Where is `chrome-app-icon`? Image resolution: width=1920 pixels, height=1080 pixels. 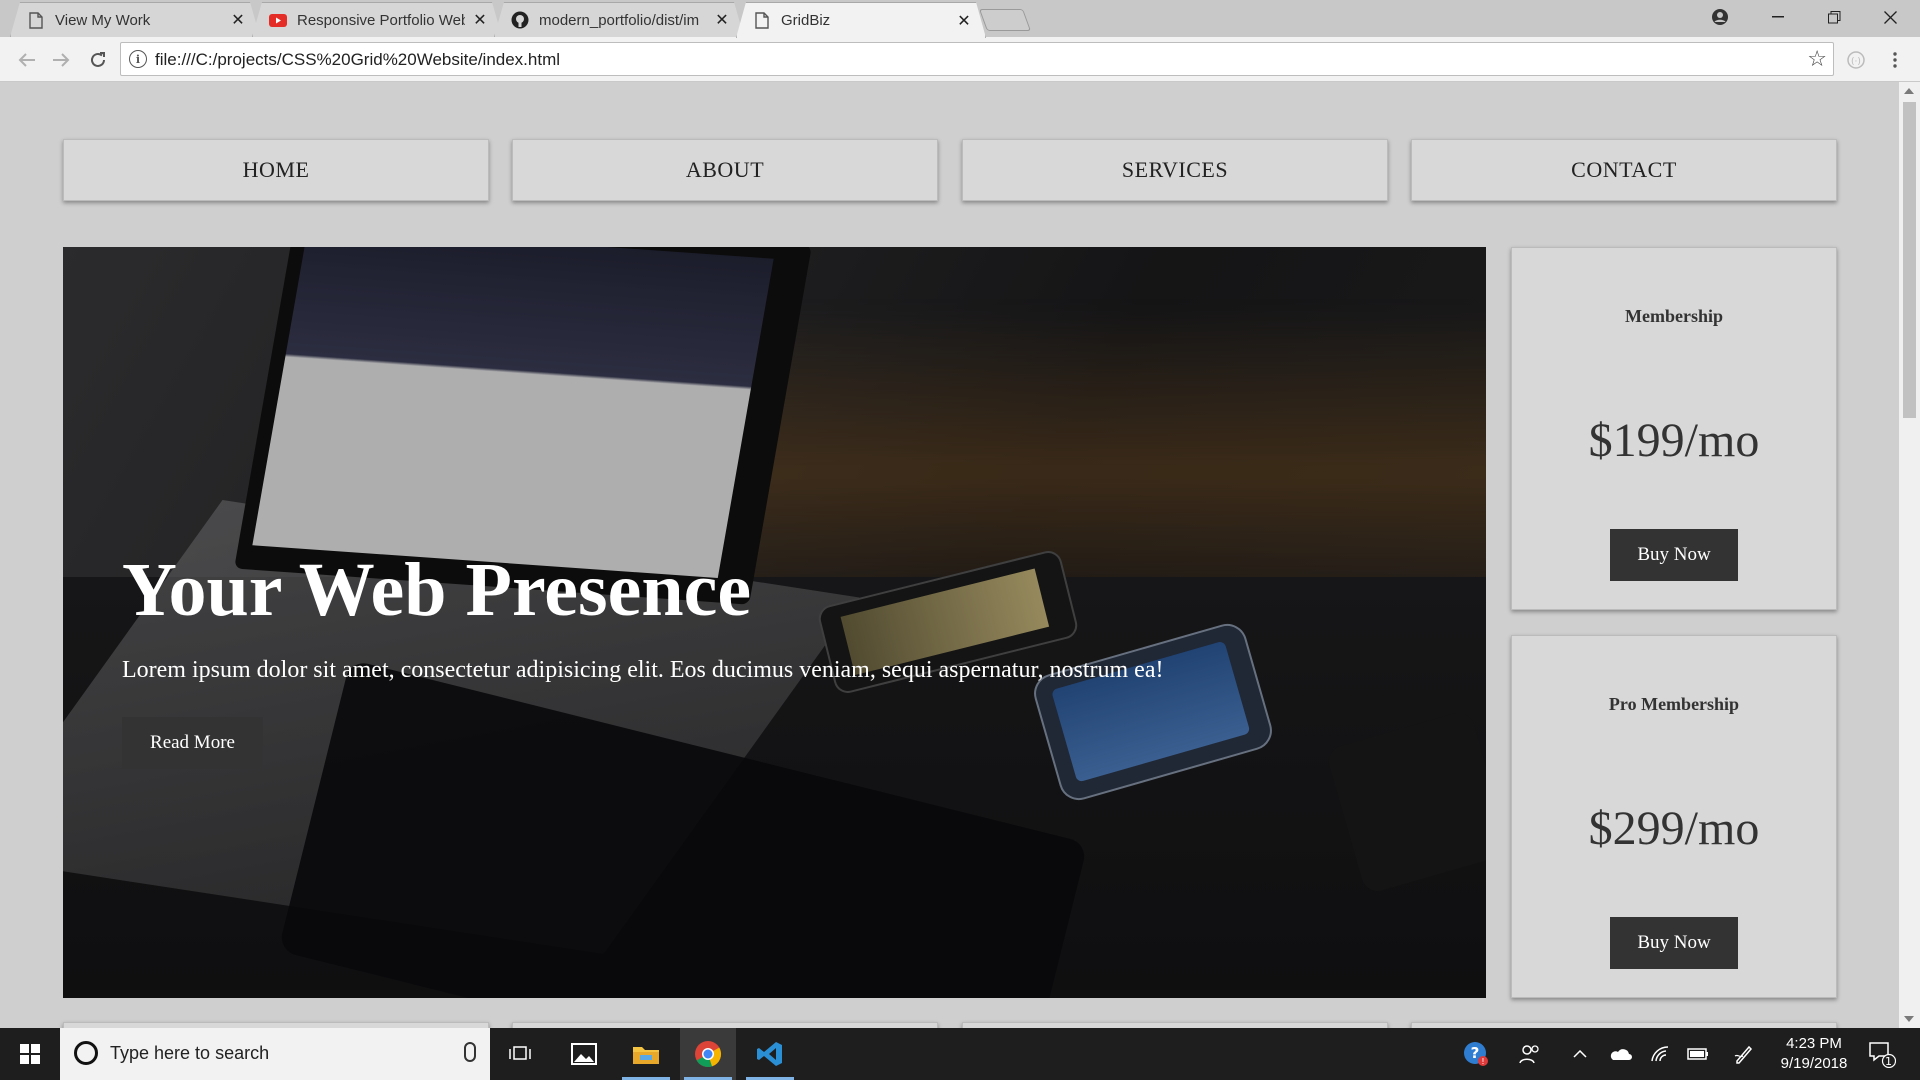 chrome-app-icon is located at coordinates (708, 1054).